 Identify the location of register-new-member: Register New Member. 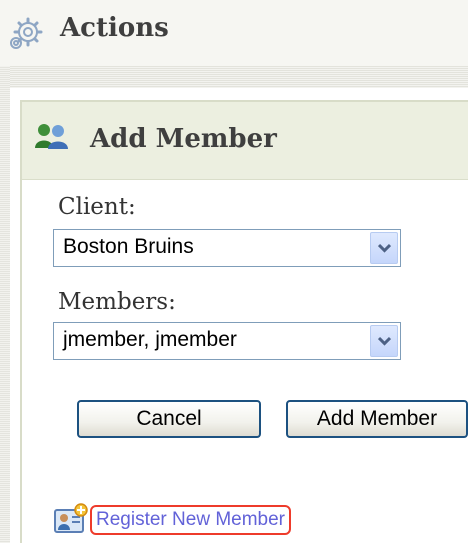
(223, 520).